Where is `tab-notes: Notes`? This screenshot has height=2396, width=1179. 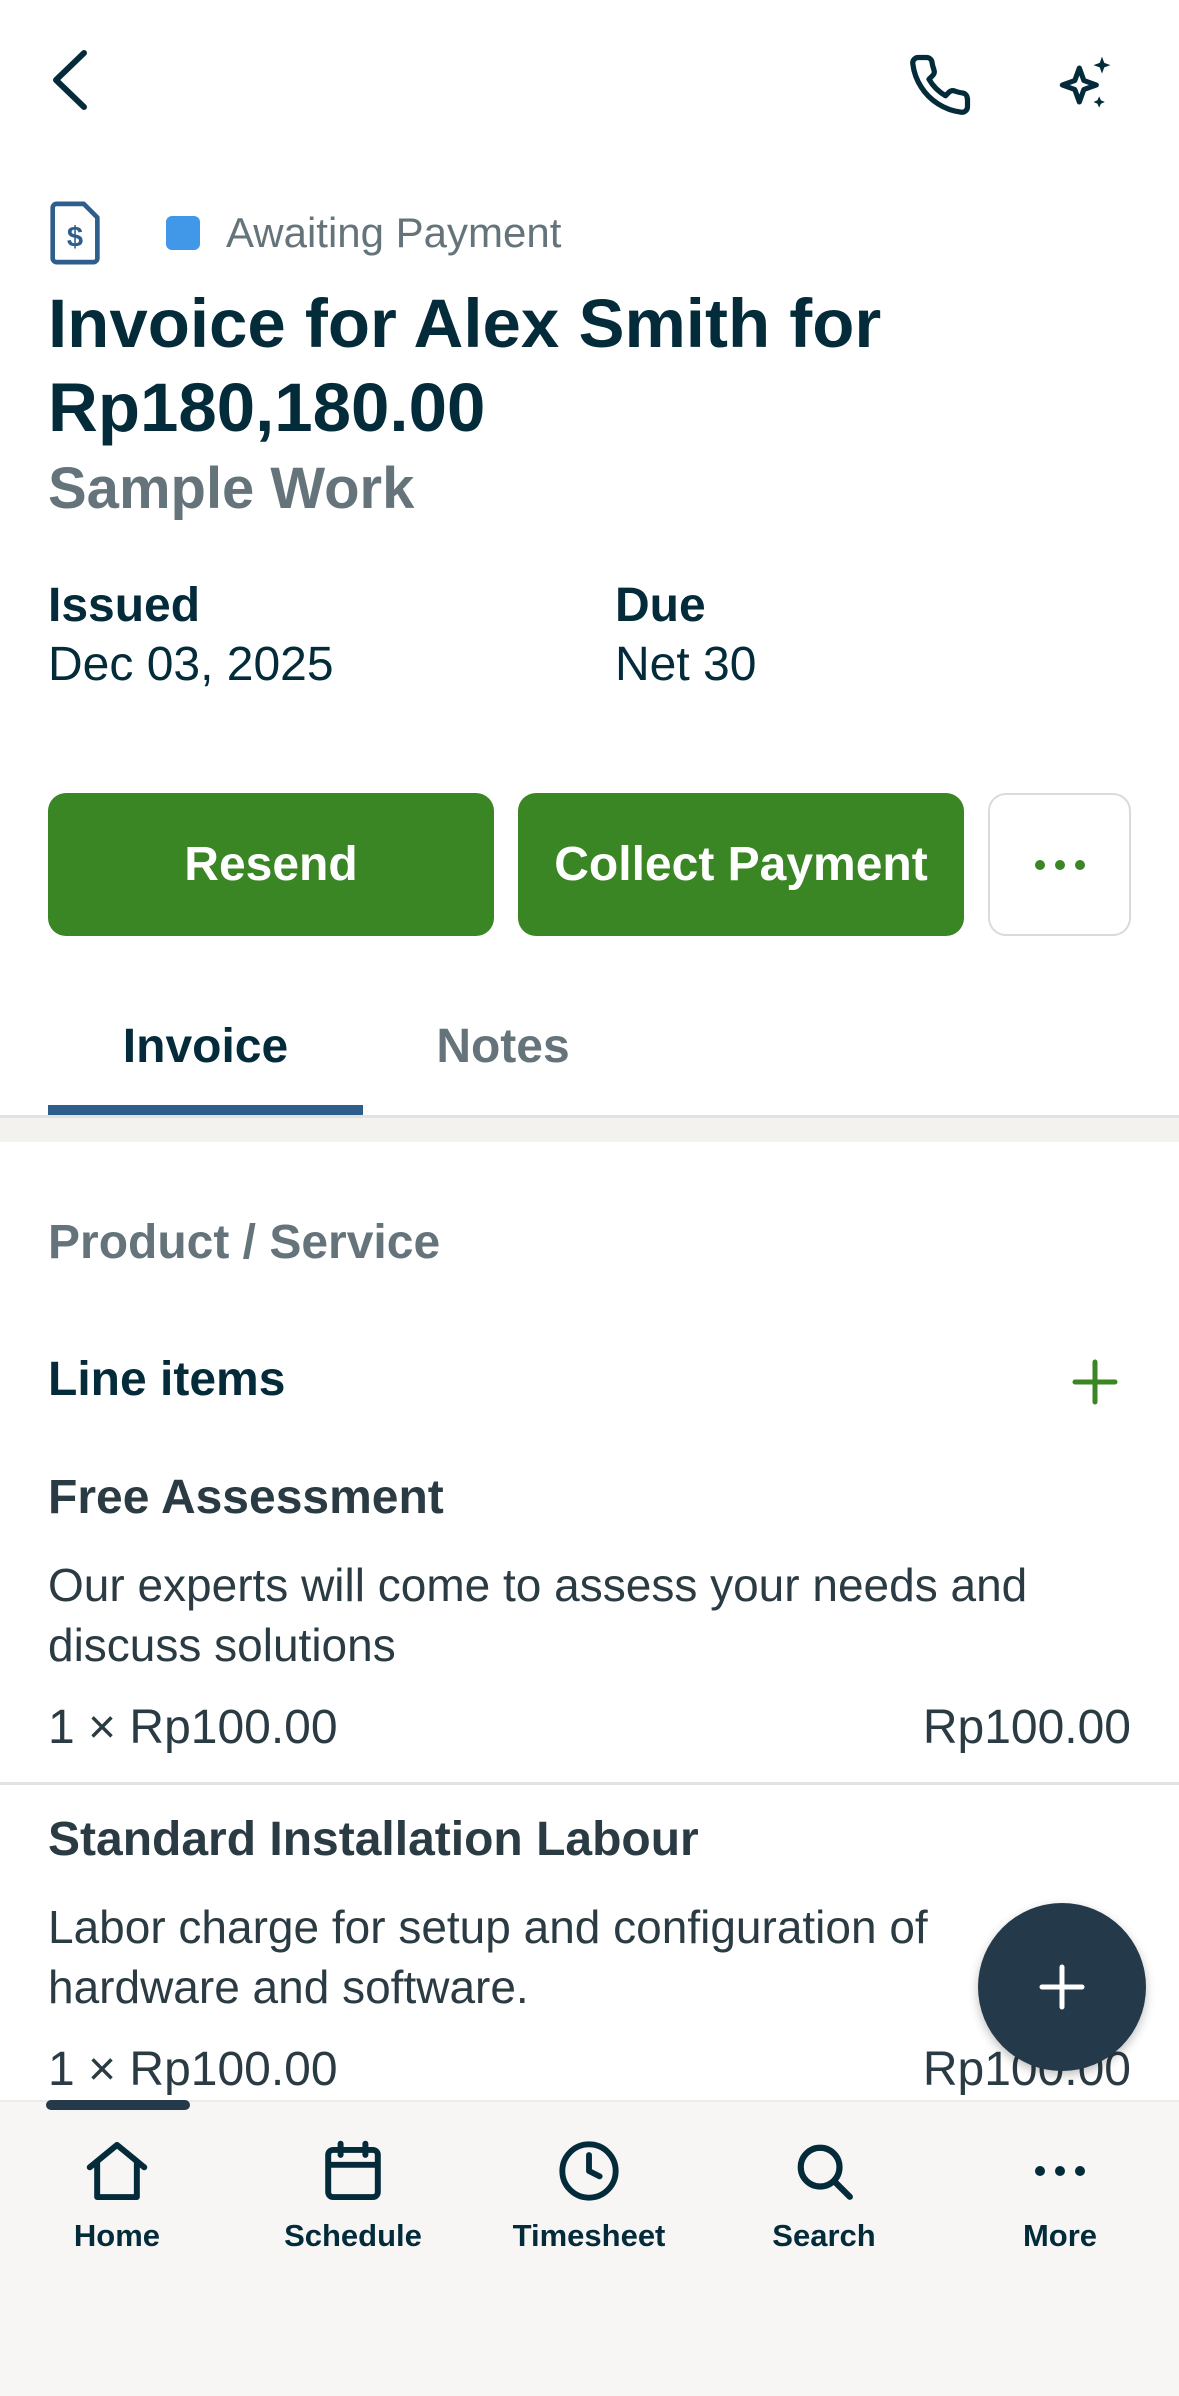
tab-notes: Notes is located at coordinates (503, 1046).